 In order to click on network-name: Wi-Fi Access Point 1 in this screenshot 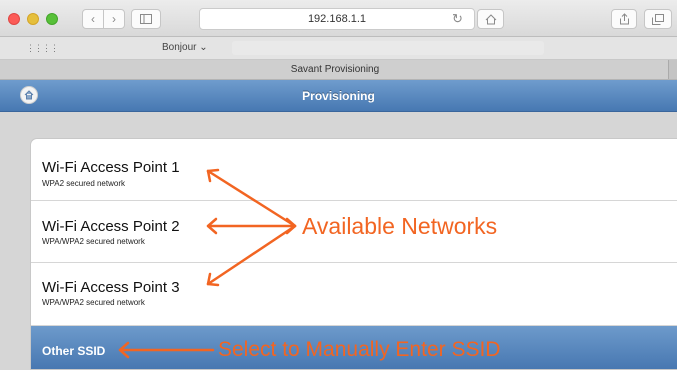, I will do `click(111, 167)`.